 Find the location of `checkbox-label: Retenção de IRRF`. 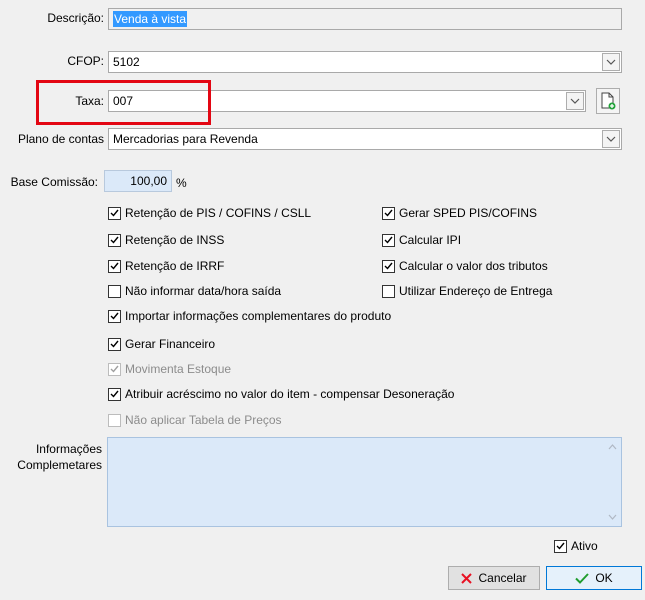

checkbox-label: Retenção de IRRF is located at coordinates (175, 266).